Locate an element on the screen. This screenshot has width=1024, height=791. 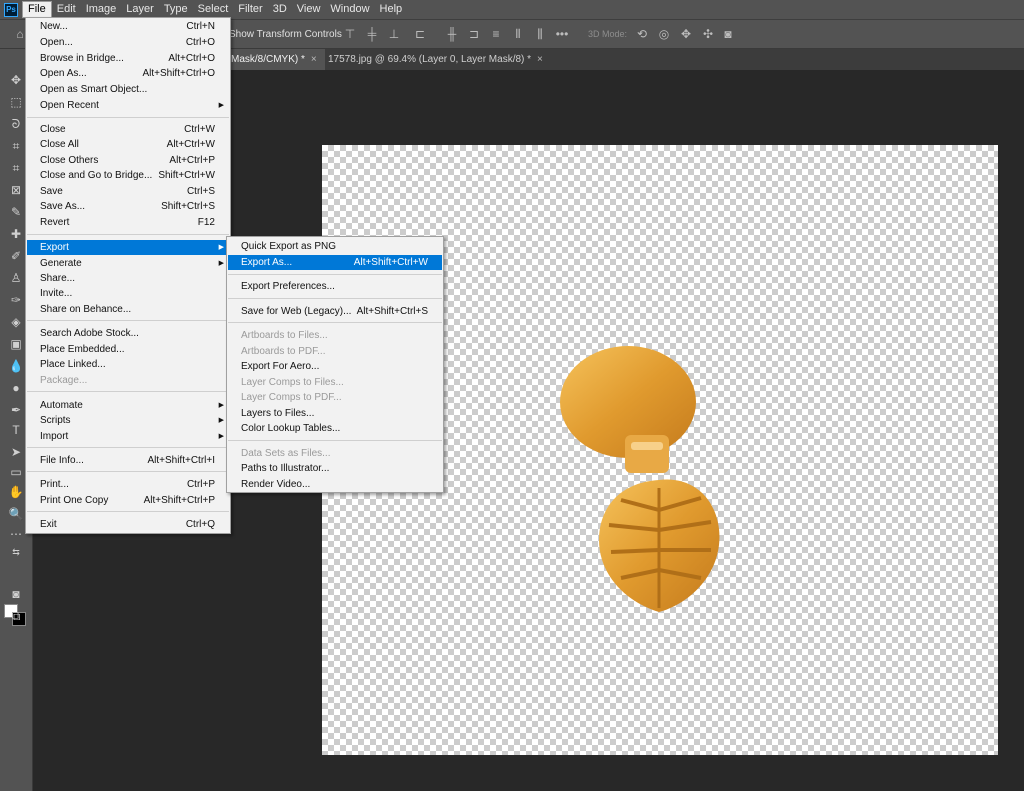
menu-item-generate: Generate ▶ is located at coordinates (128, 263).